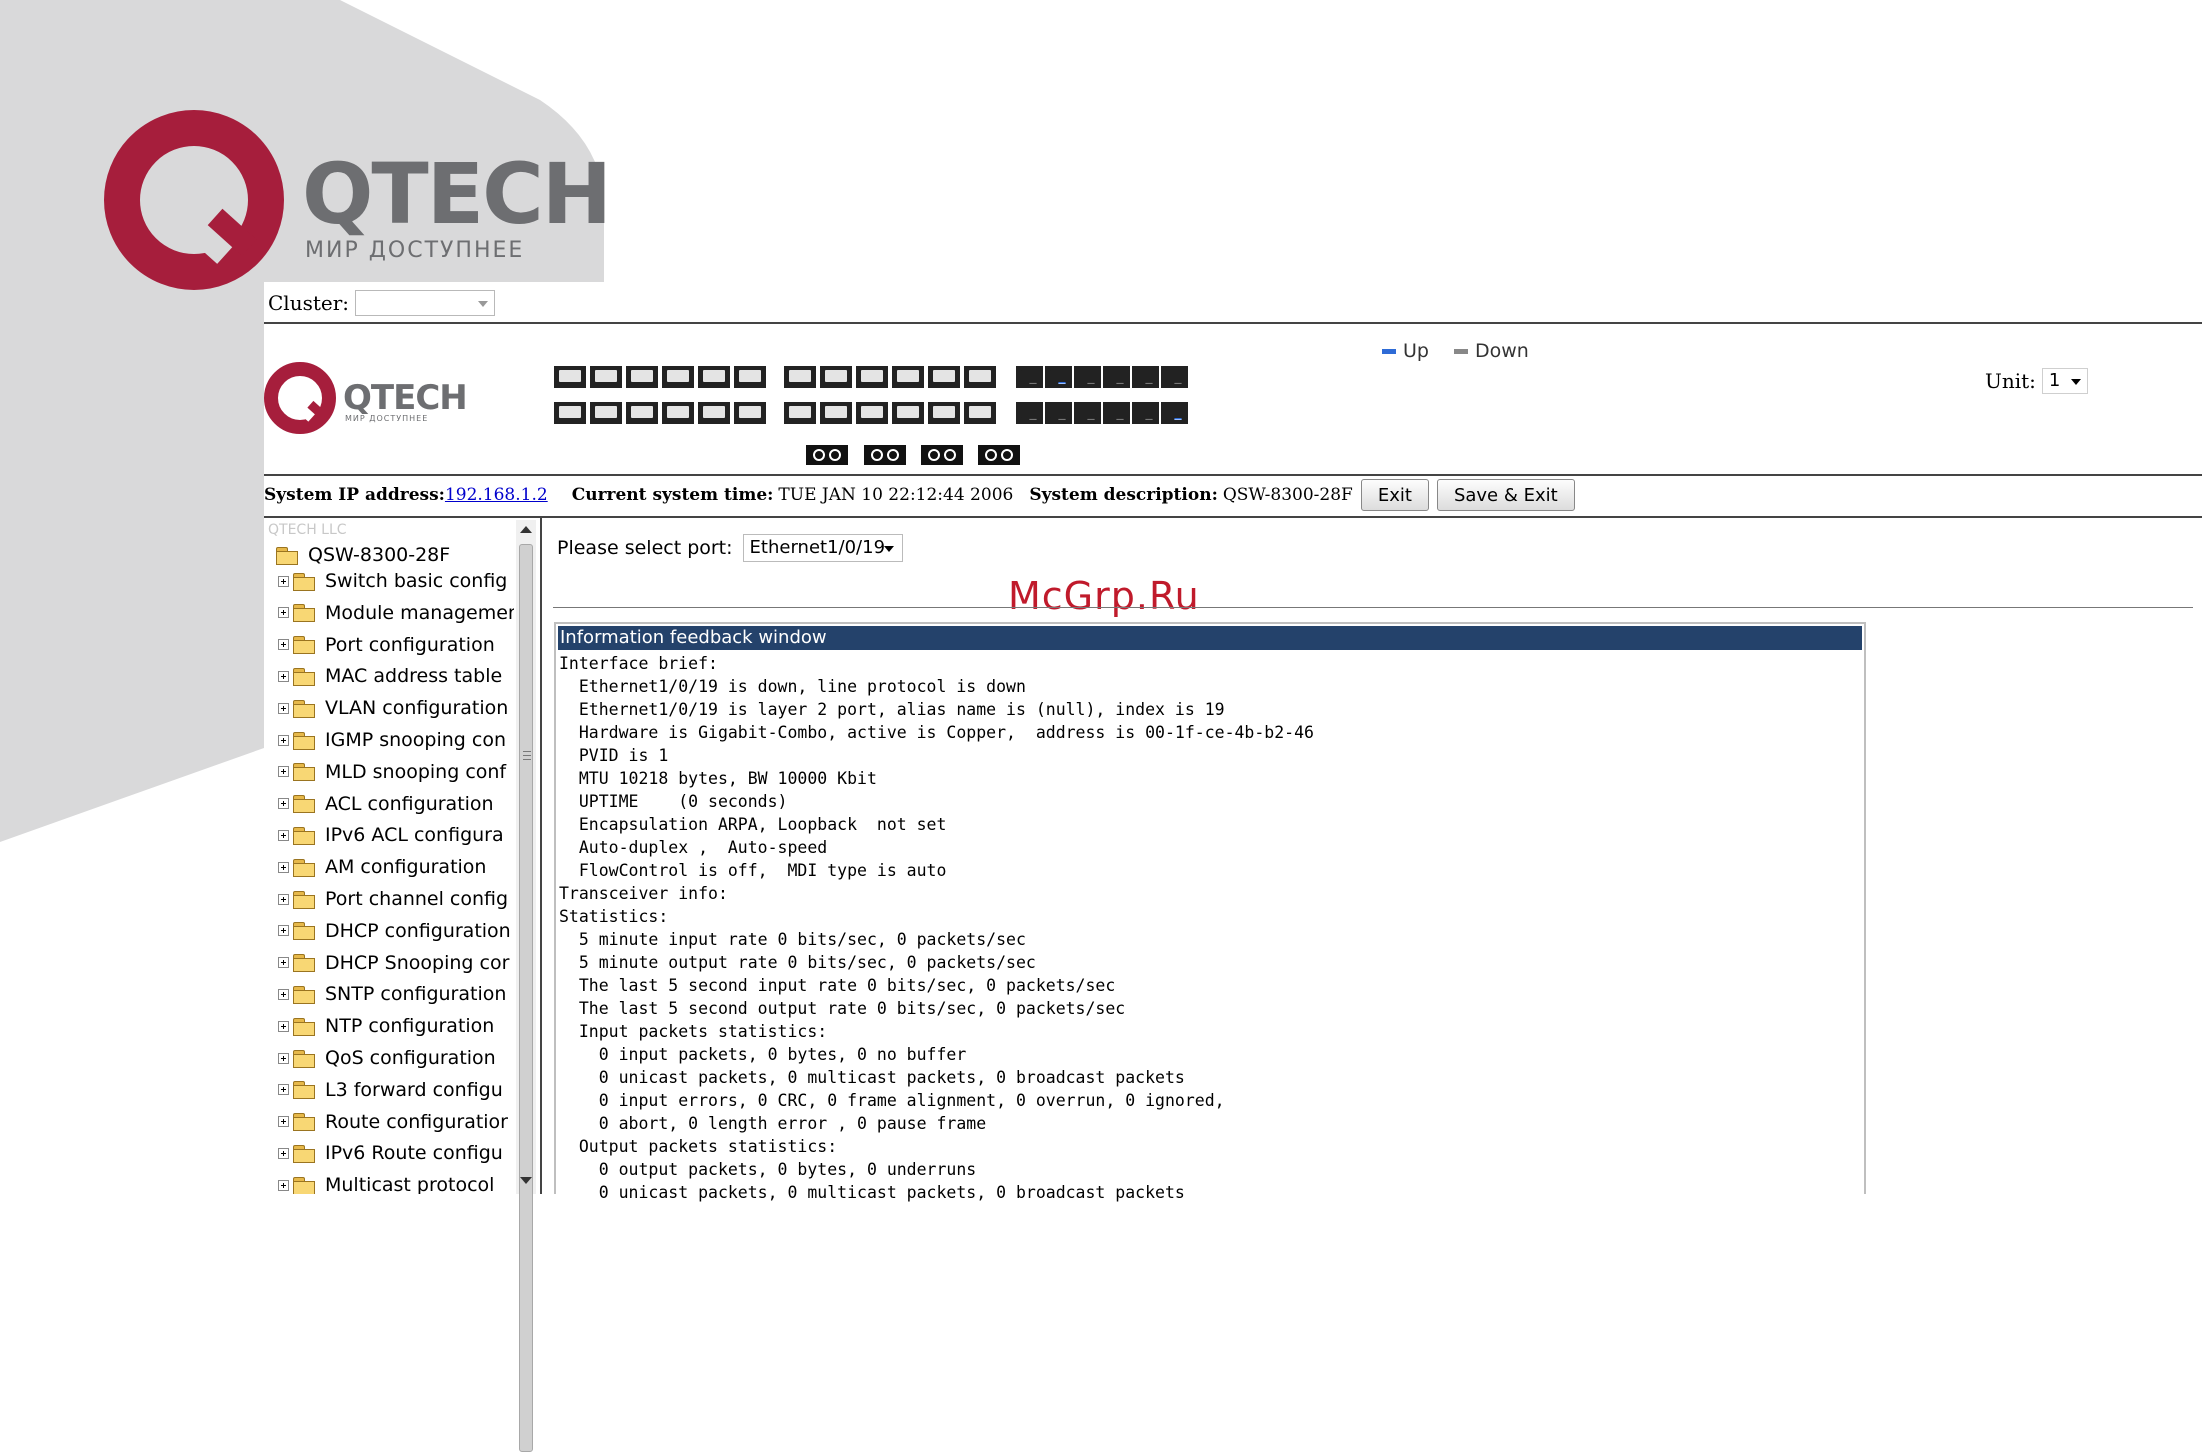  Describe the element at coordinates (390, 676) in the screenshot. I see `sidebar-tree-item: MAC address table` at that location.